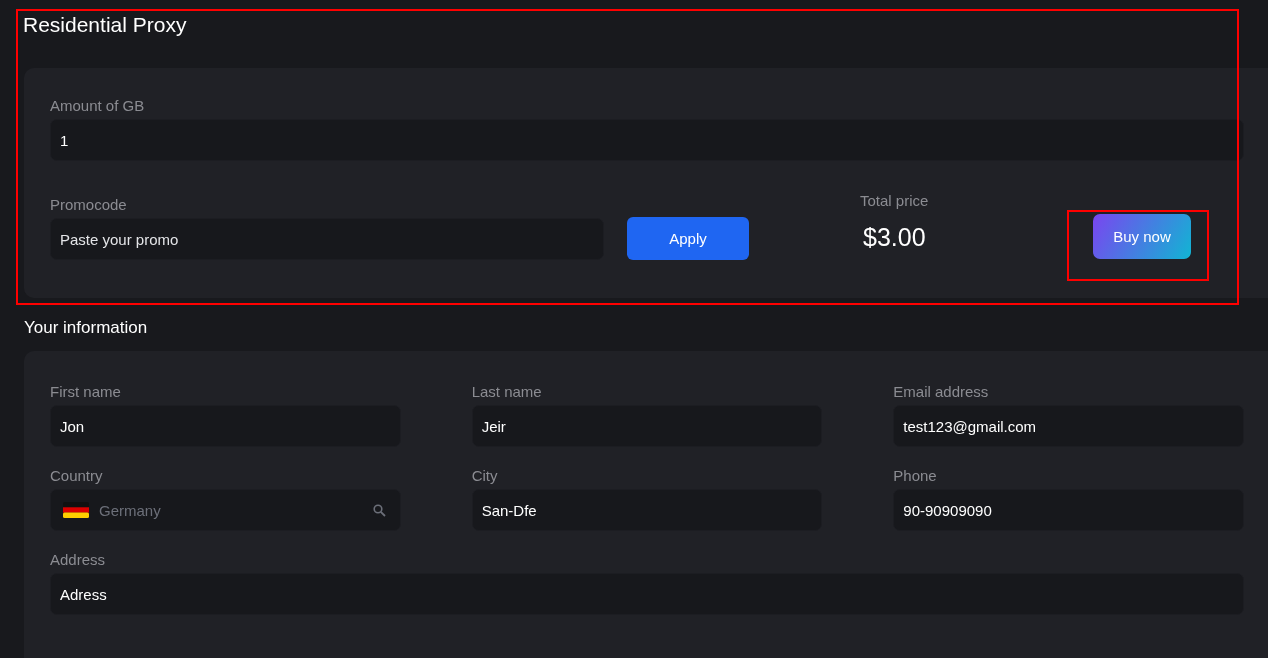 The height and width of the screenshot is (658, 1268). Describe the element at coordinates (327, 239) in the screenshot. I see `input-field: Paste your promo` at that location.